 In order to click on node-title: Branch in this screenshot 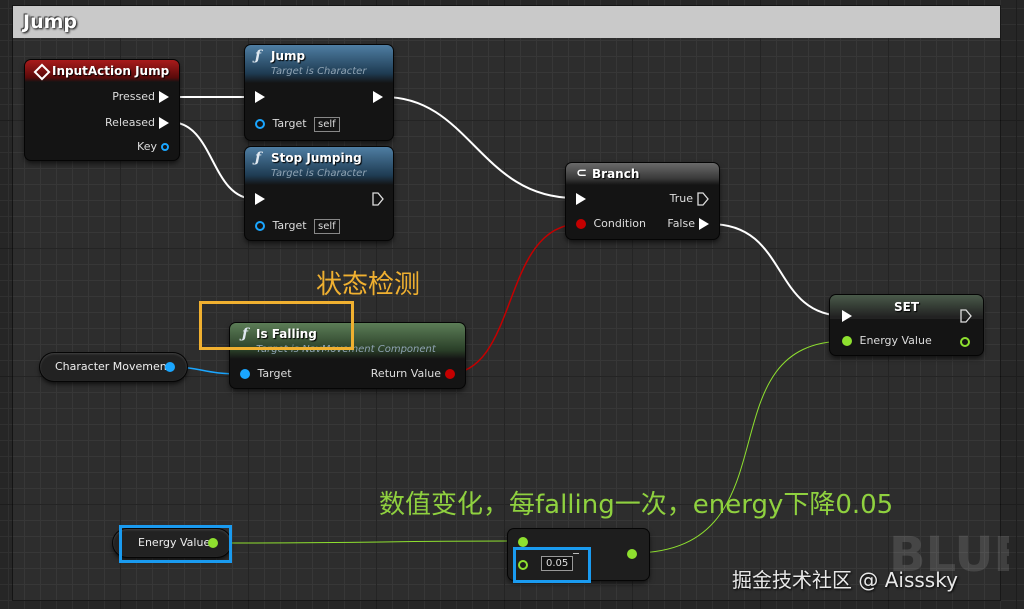, I will do `click(616, 174)`.